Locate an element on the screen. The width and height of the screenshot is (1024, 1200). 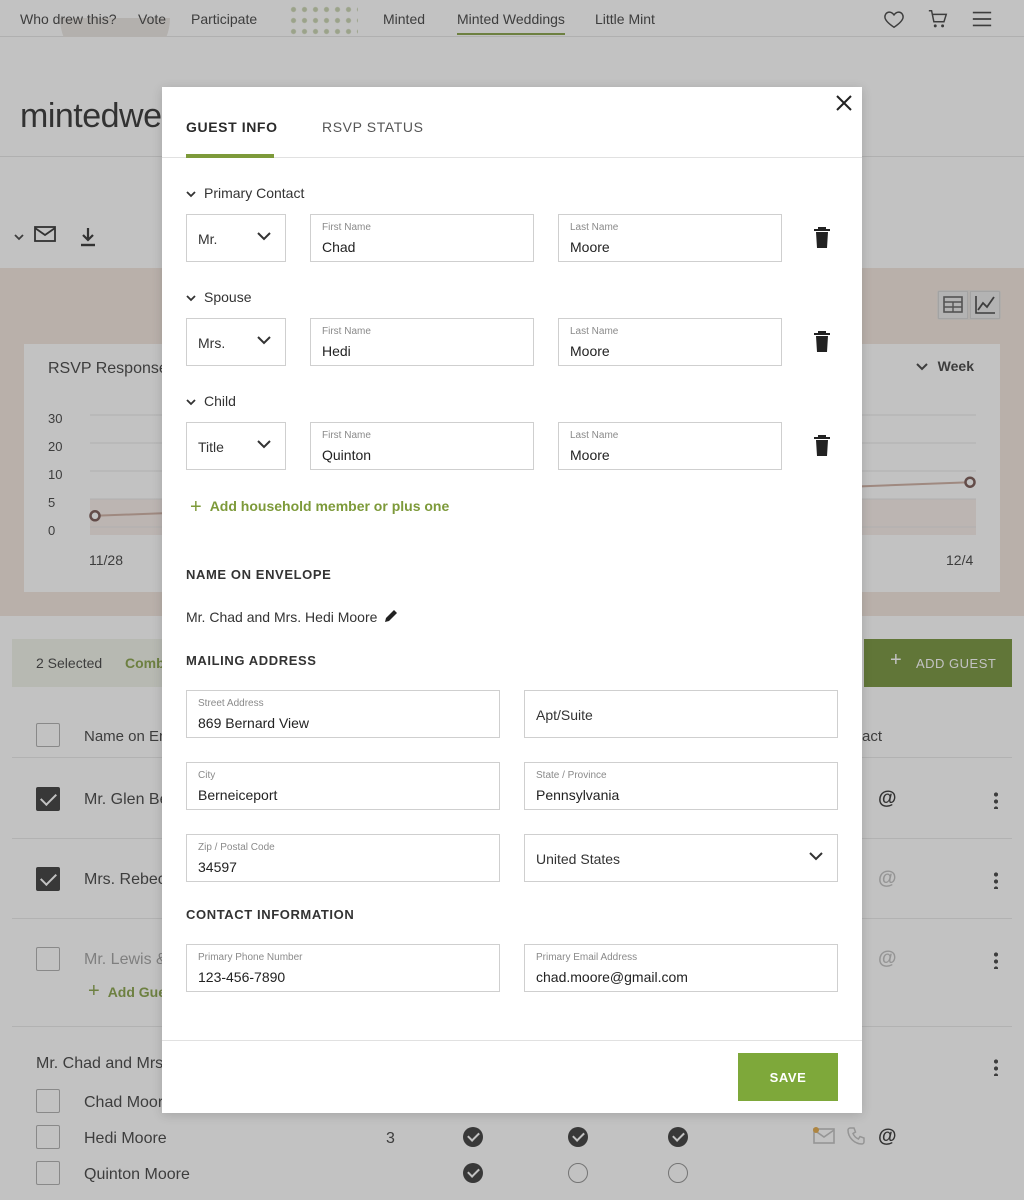
tab-guest-info: GUEST INFO is located at coordinates (232, 127).